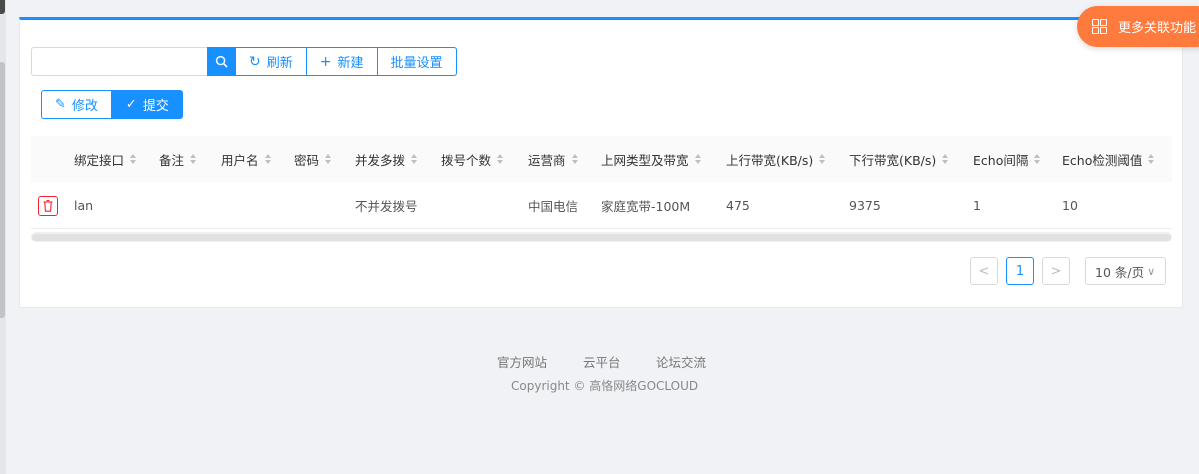  I want to click on horizontal-scrollbar-thumb, so click(601, 237).